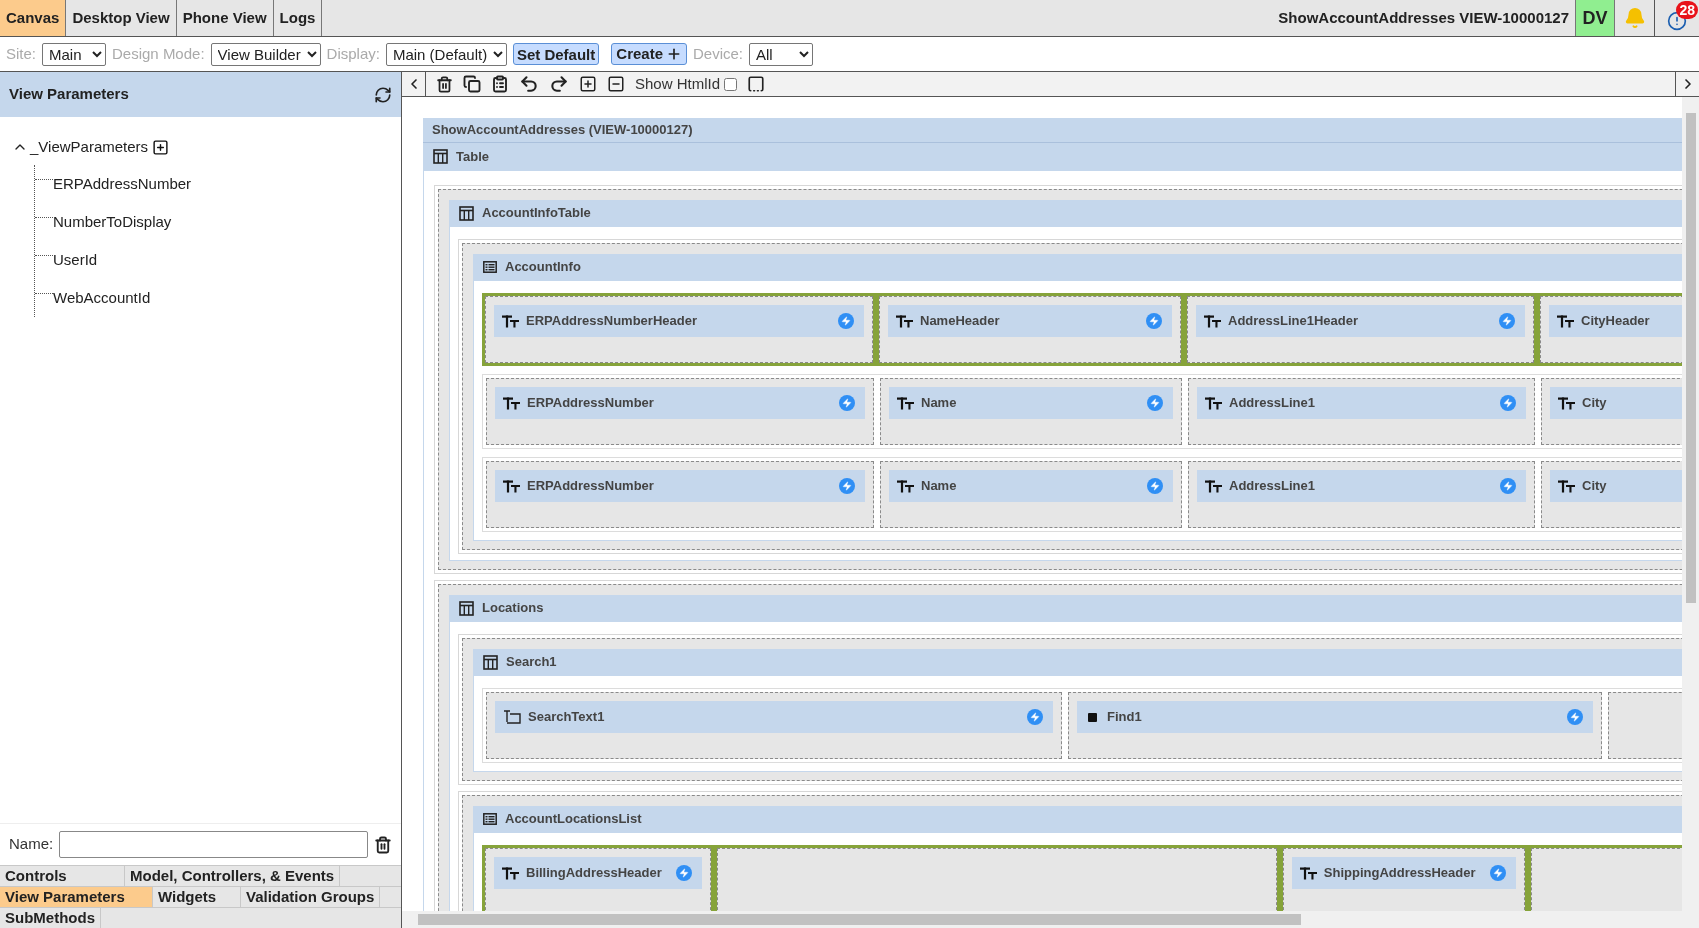 The width and height of the screenshot is (1699, 928). What do you see at coordinates (1690, 512) in the screenshot?
I see `vertical-scrollbar` at bounding box center [1690, 512].